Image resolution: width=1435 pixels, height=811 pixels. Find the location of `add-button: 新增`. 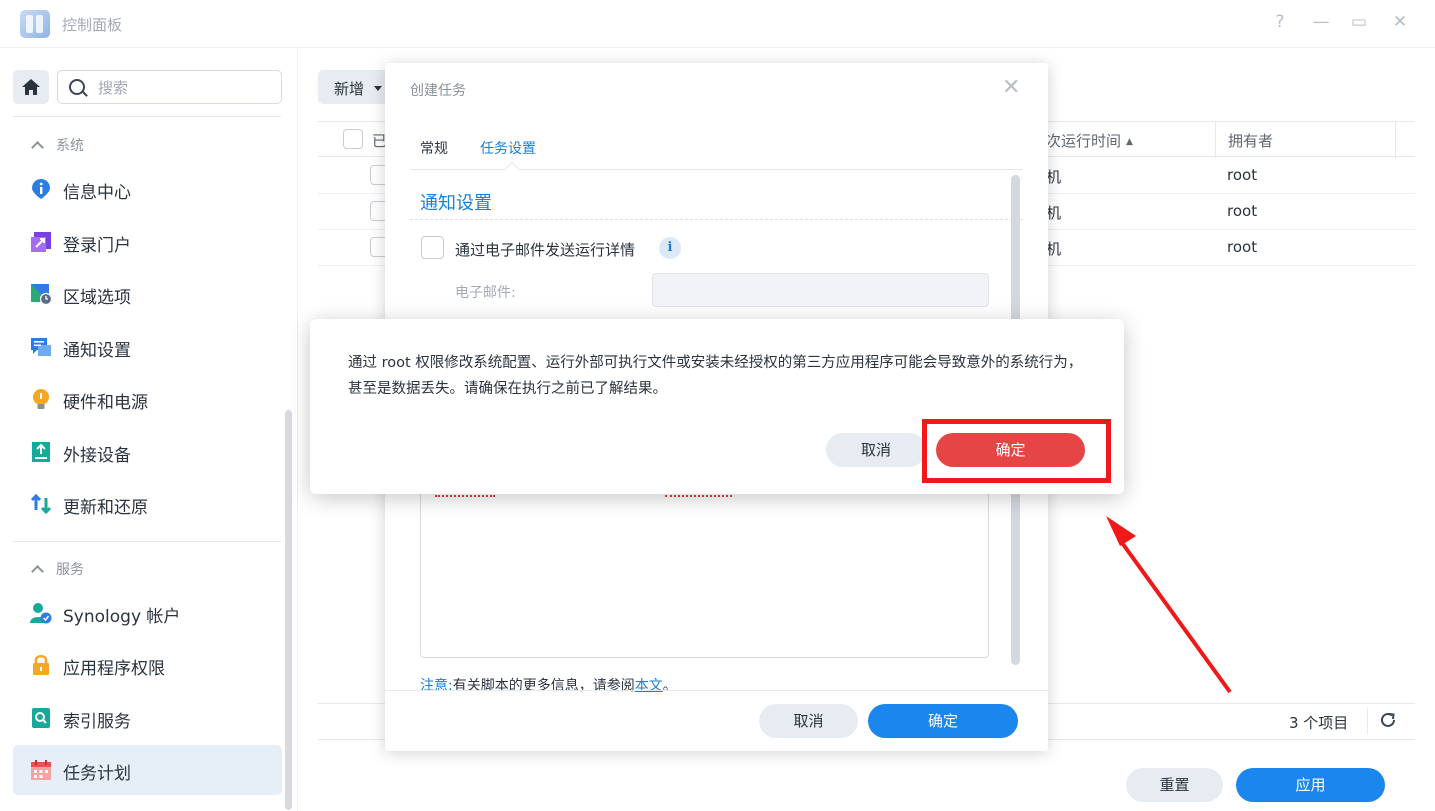

add-button: 新增 is located at coordinates (354, 87).